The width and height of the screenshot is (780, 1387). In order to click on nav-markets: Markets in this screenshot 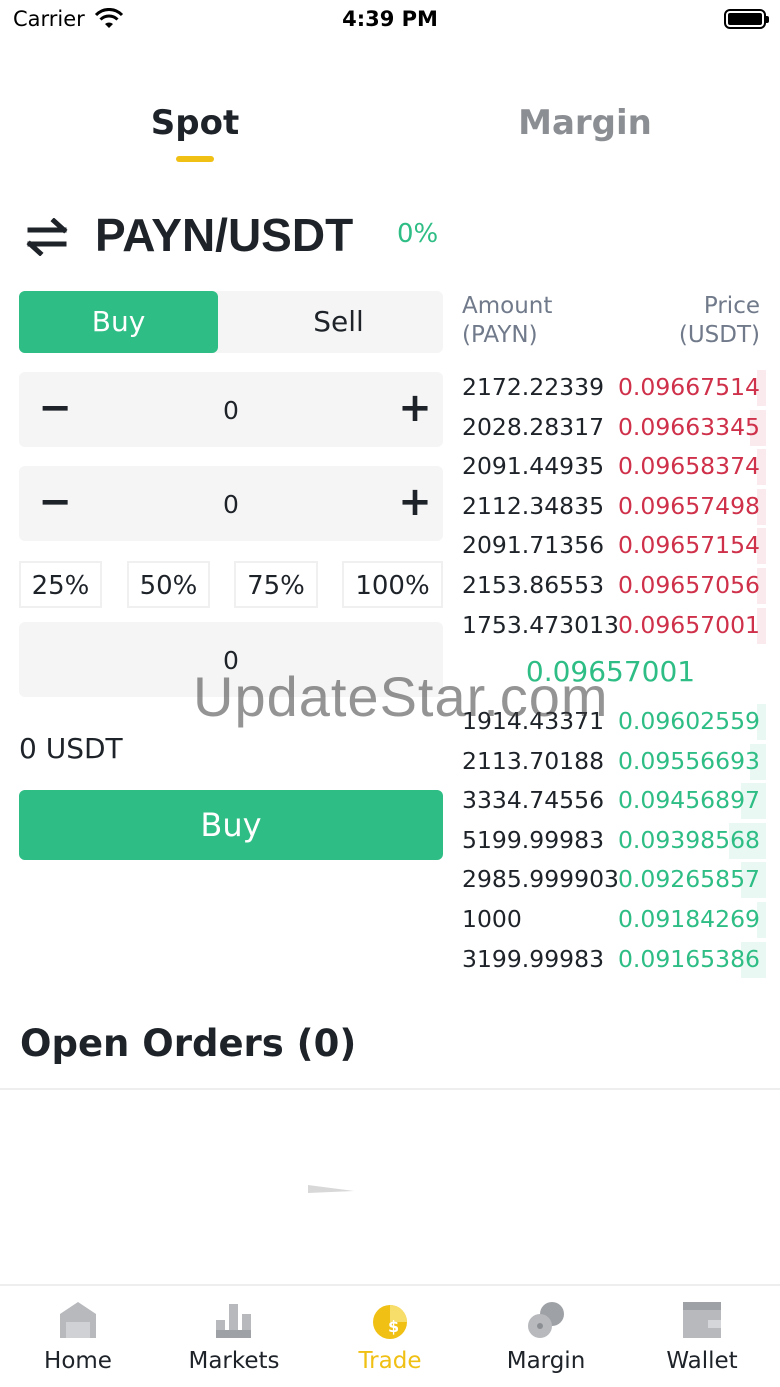, I will do `click(234, 1336)`.